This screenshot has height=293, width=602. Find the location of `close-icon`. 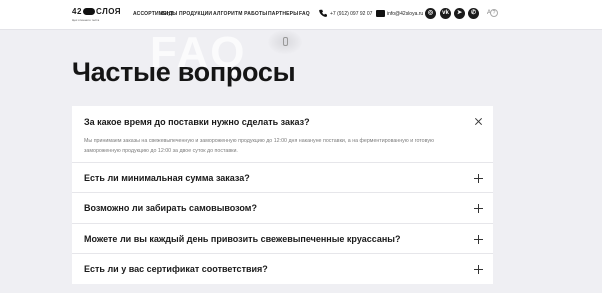

close-icon is located at coordinates (478, 121).